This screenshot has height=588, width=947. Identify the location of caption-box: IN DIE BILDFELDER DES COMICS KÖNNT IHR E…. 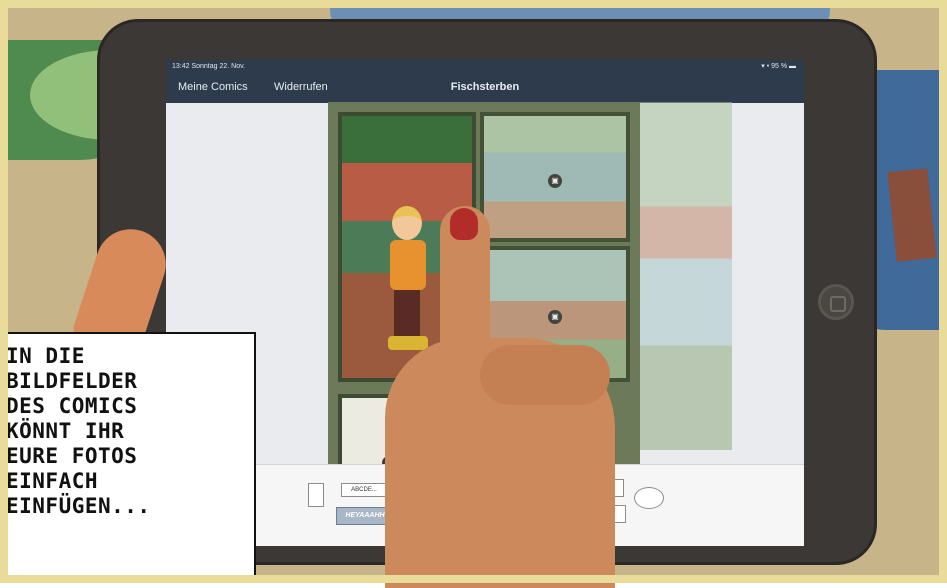
(128, 457).